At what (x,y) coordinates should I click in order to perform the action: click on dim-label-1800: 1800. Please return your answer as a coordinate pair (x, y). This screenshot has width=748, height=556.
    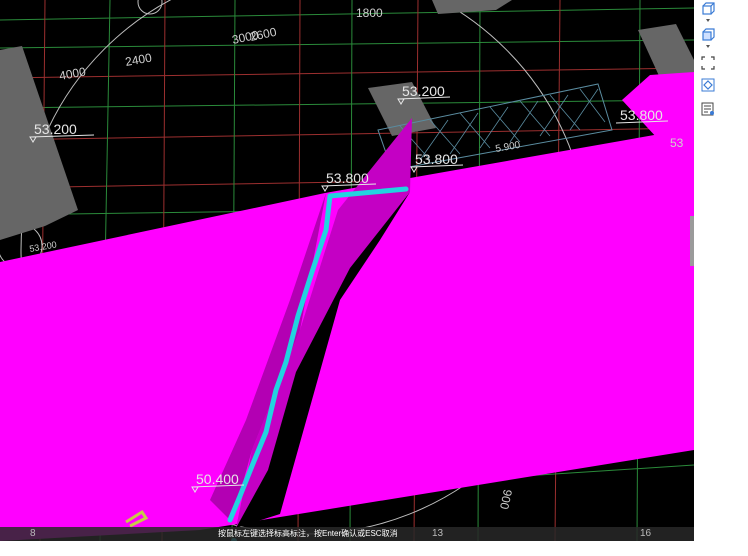
    Looking at the image, I should click on (369, 13).